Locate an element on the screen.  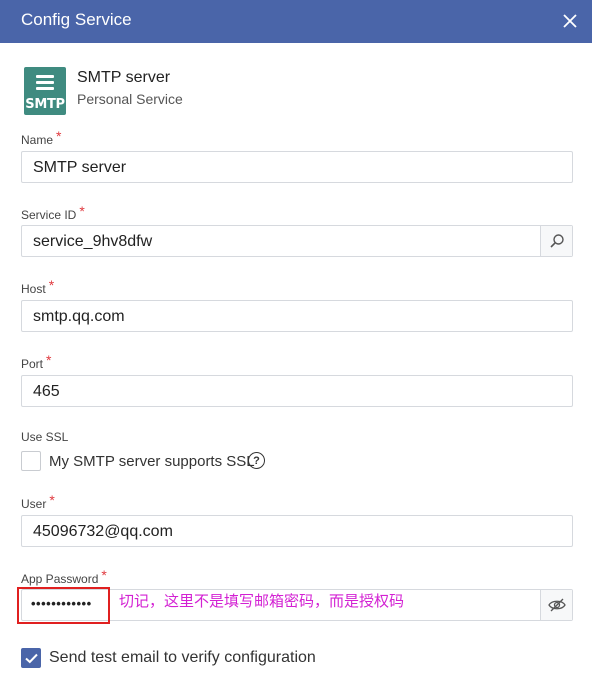
send-test-label: Send test email to verify configuration is located at coordinates (182, 658).